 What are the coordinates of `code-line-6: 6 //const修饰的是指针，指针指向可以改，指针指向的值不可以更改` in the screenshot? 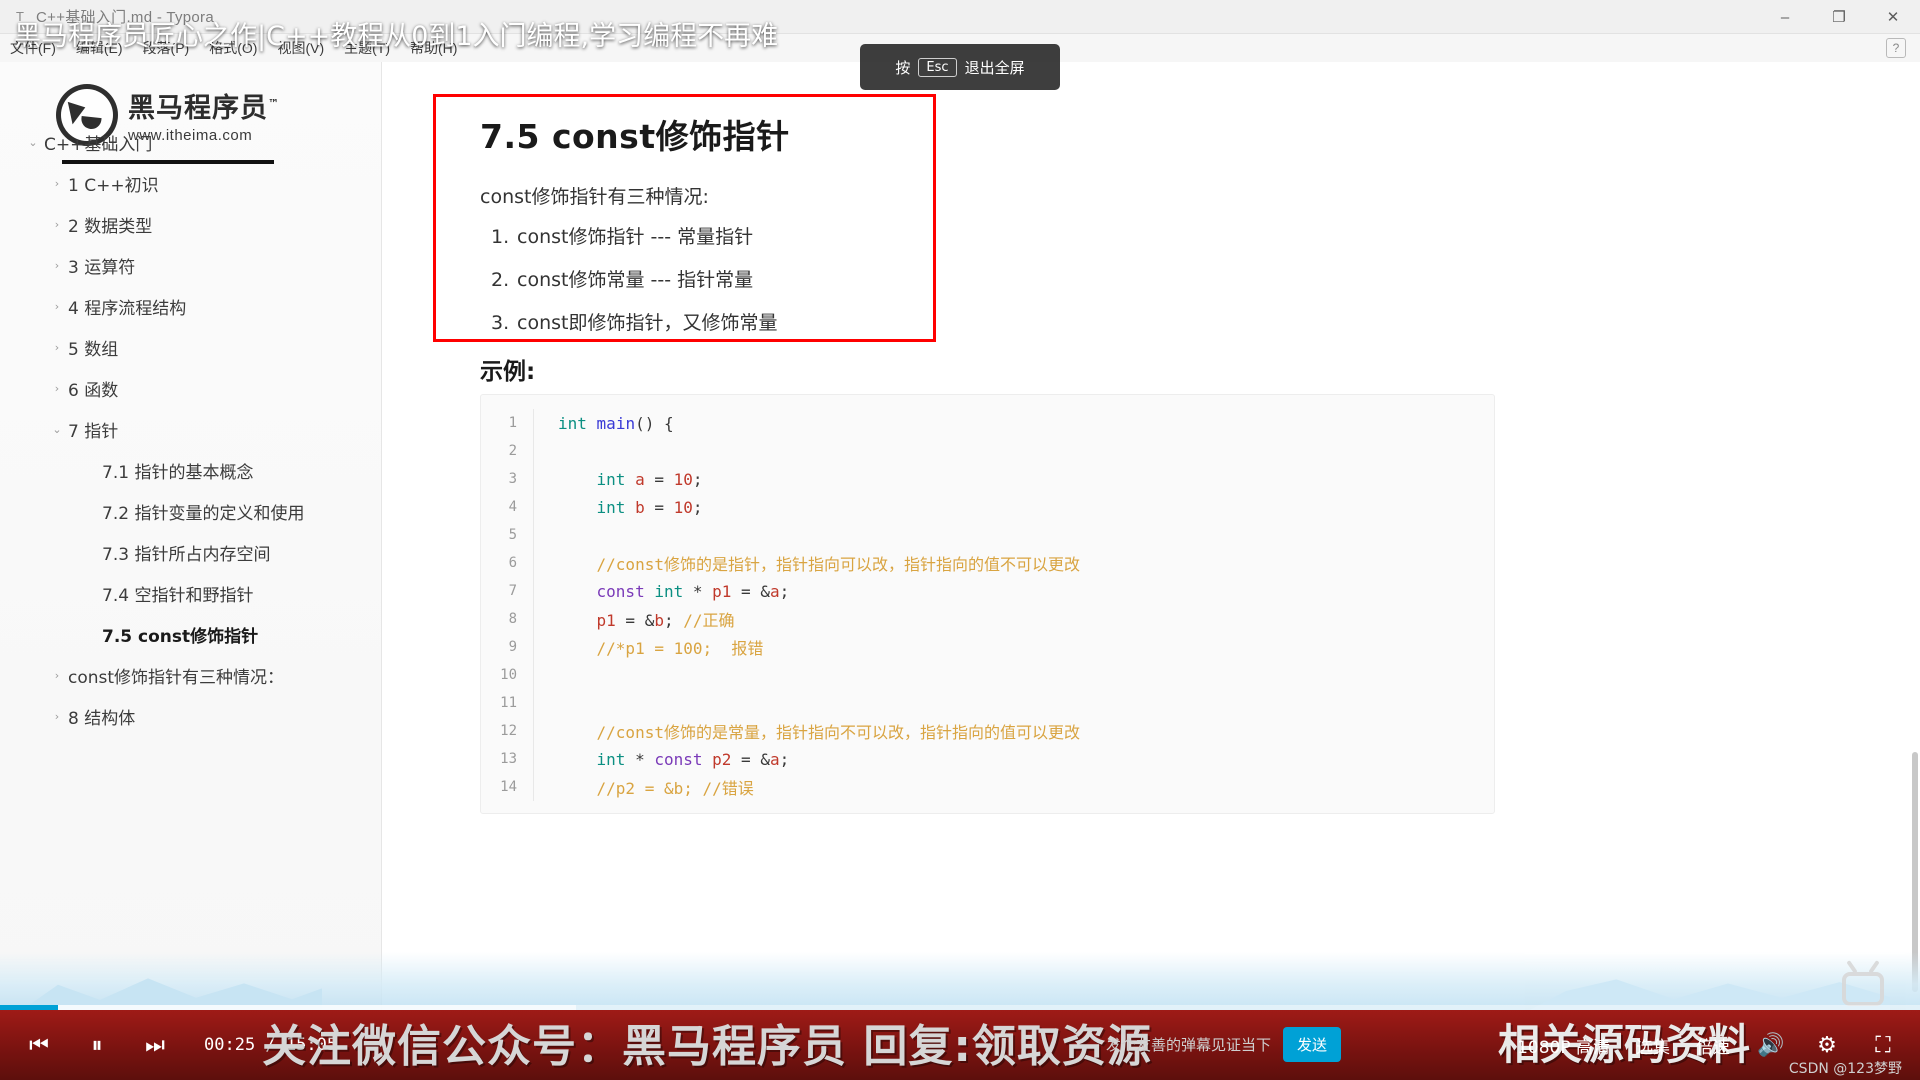 It's located at (987, 563).